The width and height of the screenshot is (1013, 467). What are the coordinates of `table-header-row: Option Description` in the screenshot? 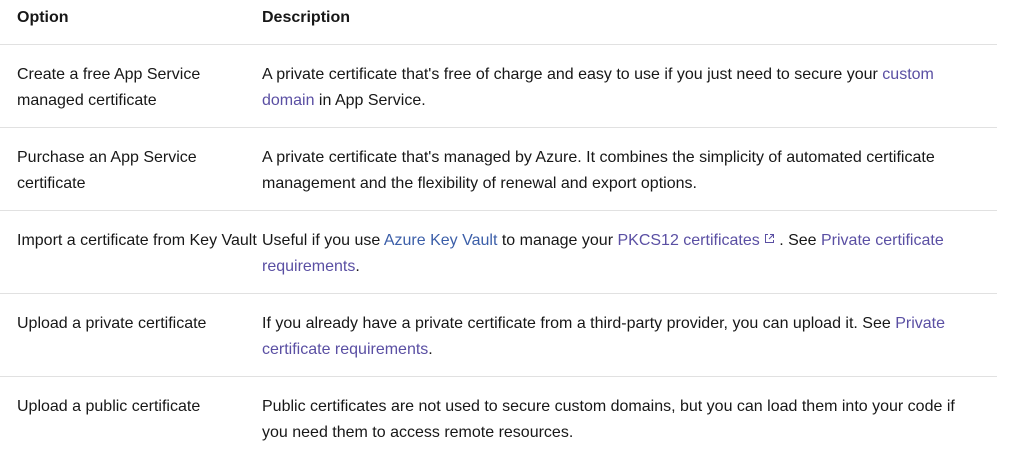 It's located at (498, 22).